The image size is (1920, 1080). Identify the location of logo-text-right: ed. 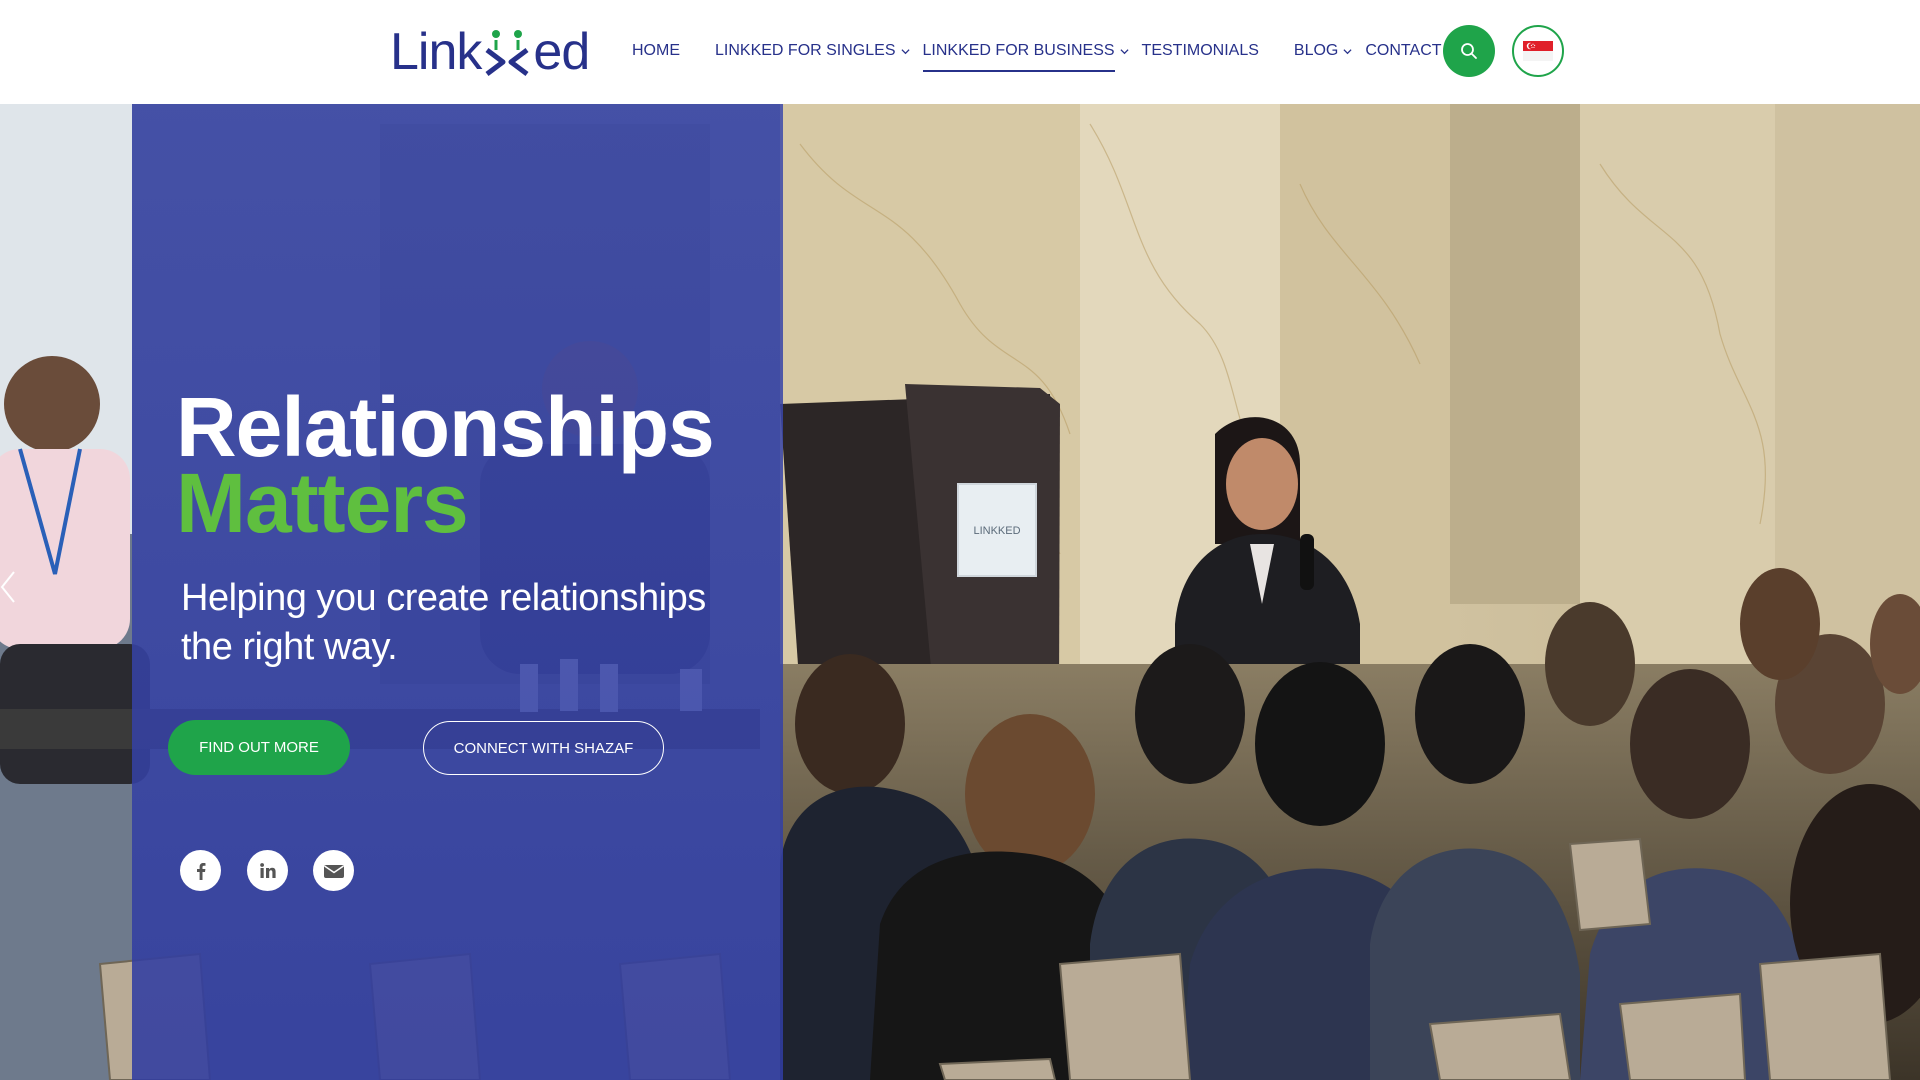
(561, 52).